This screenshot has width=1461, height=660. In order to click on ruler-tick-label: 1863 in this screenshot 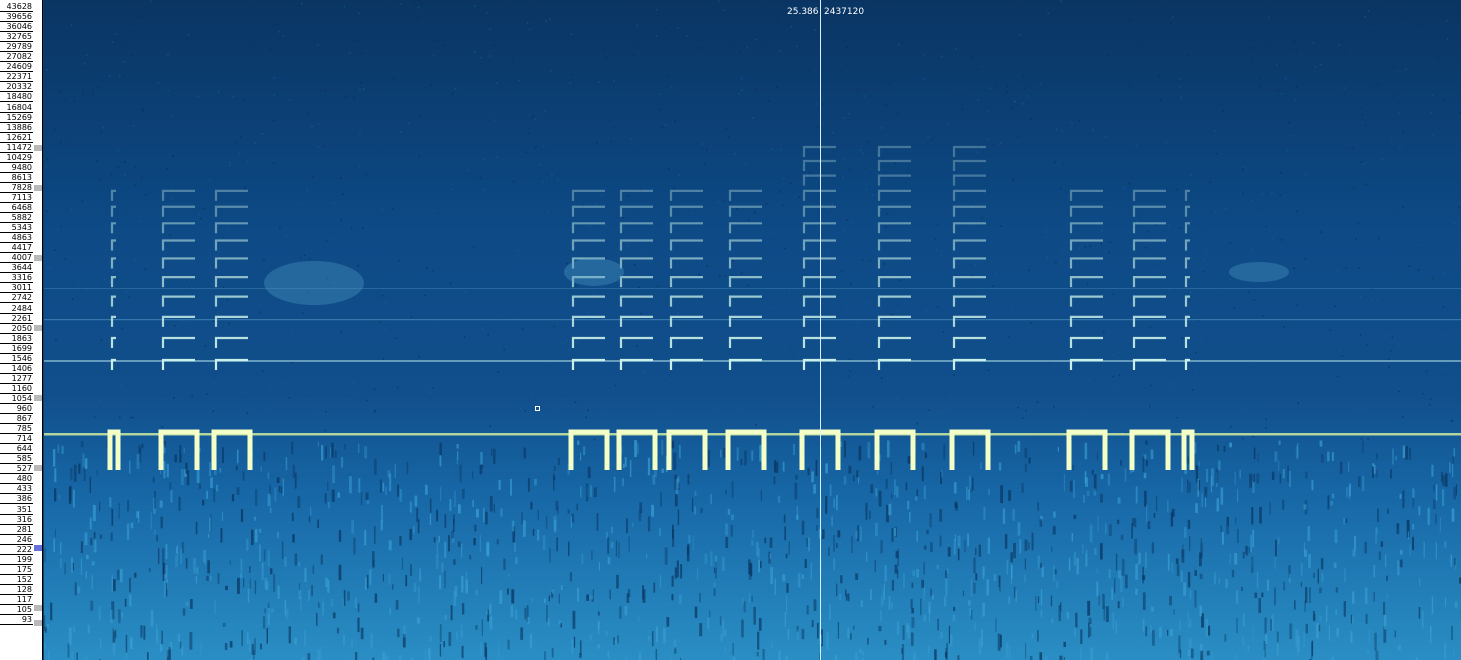, I will do `click(16, 339)`.